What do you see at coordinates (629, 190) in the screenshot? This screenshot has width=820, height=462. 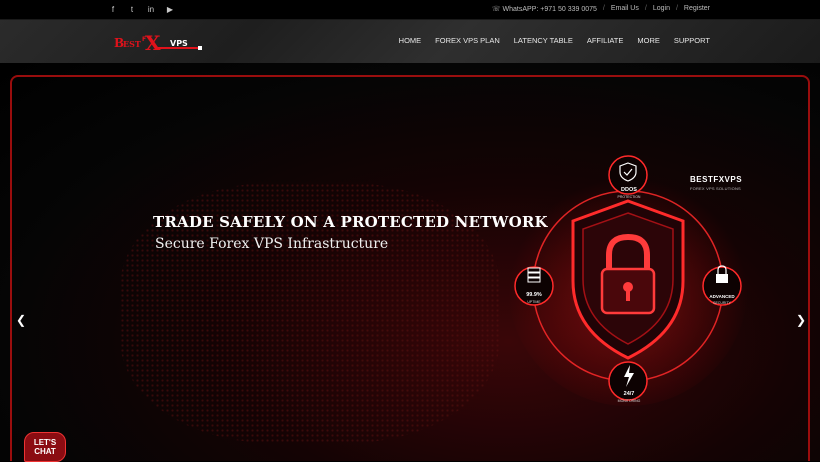 I see `ddos-badge-title: DDOS` at bounding box center [629, 190].